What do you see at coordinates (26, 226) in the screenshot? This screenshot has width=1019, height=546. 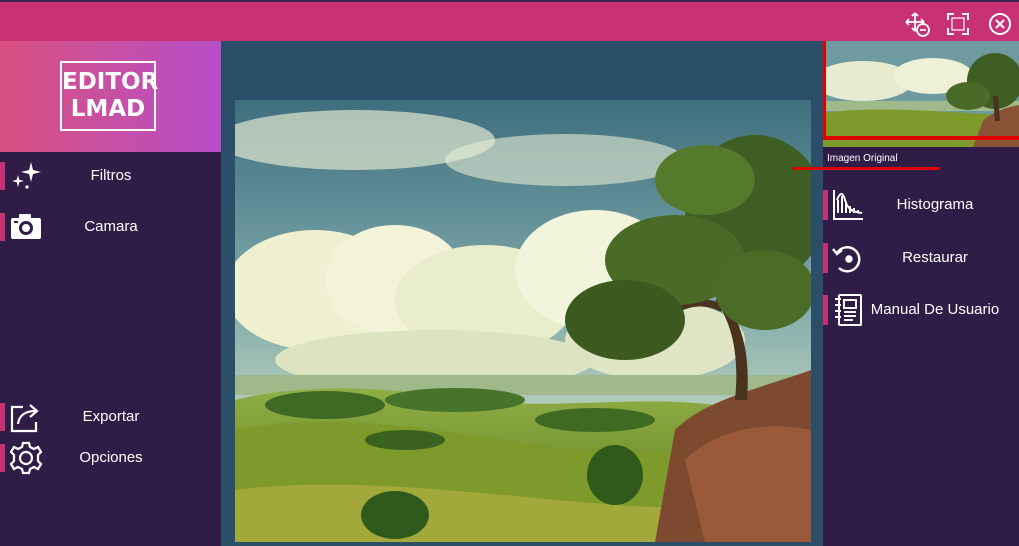 I see `camera-icon` at bounding box center [26, 226].